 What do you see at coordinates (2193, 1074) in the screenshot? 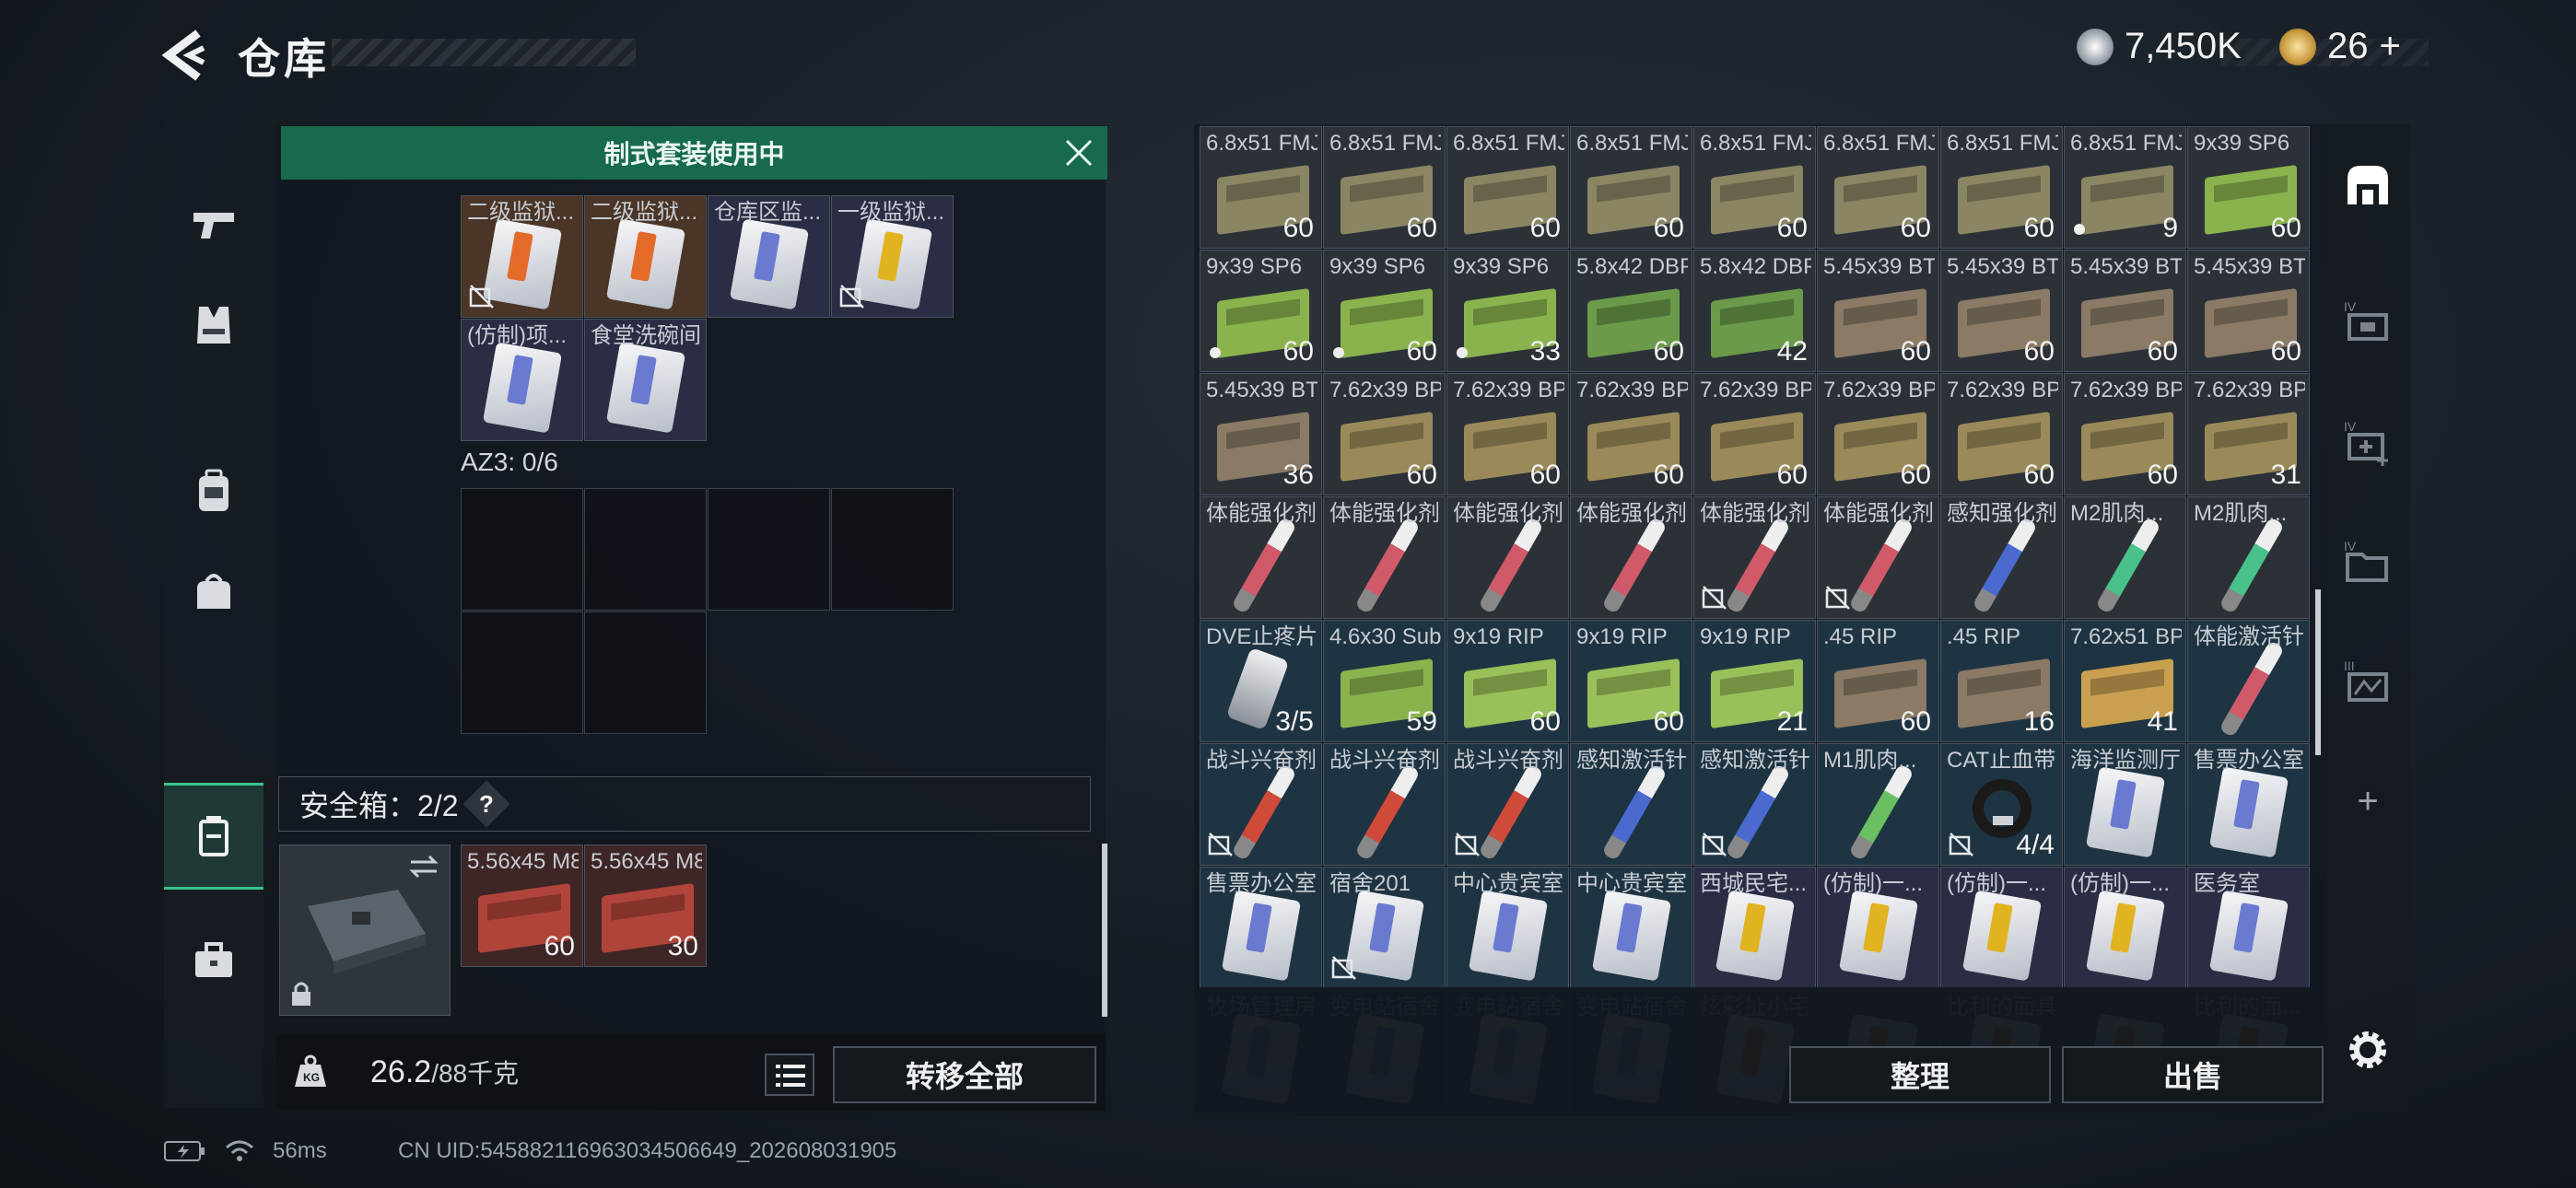
I see `sell-button: 出售` at bounding box center [2193, 1074].